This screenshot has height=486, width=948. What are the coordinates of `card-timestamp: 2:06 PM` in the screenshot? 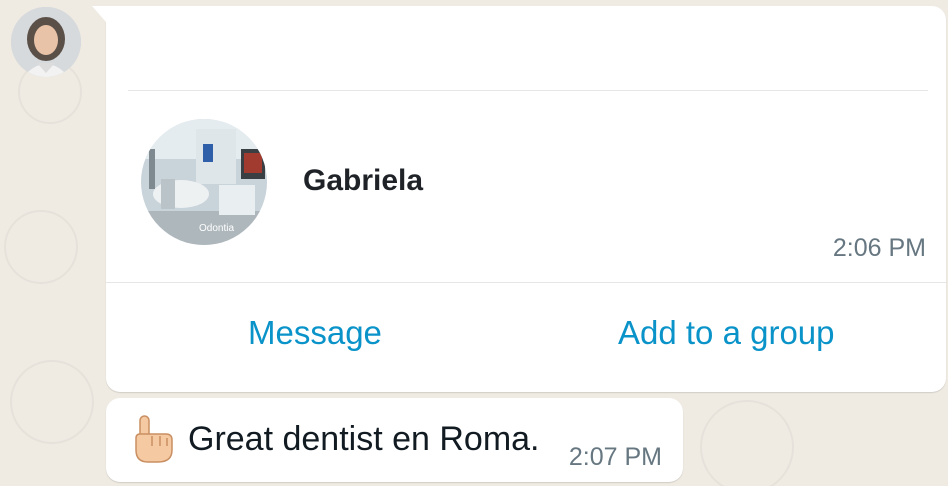 It's located at (879, 248).